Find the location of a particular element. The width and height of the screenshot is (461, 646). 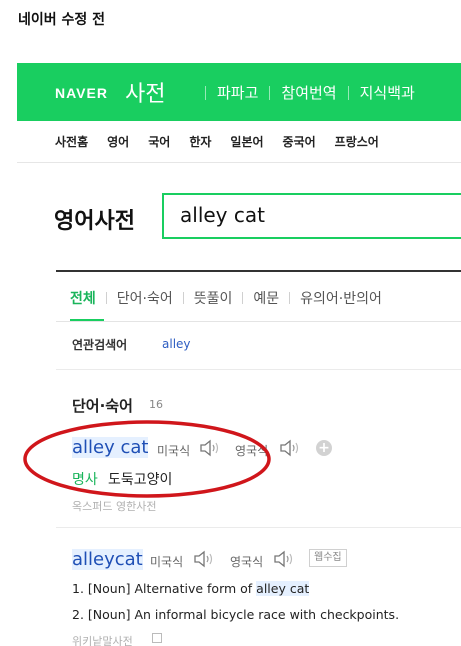

entry-source: 옥스퍼드 영한사전 is located at coordinates (114, 506).